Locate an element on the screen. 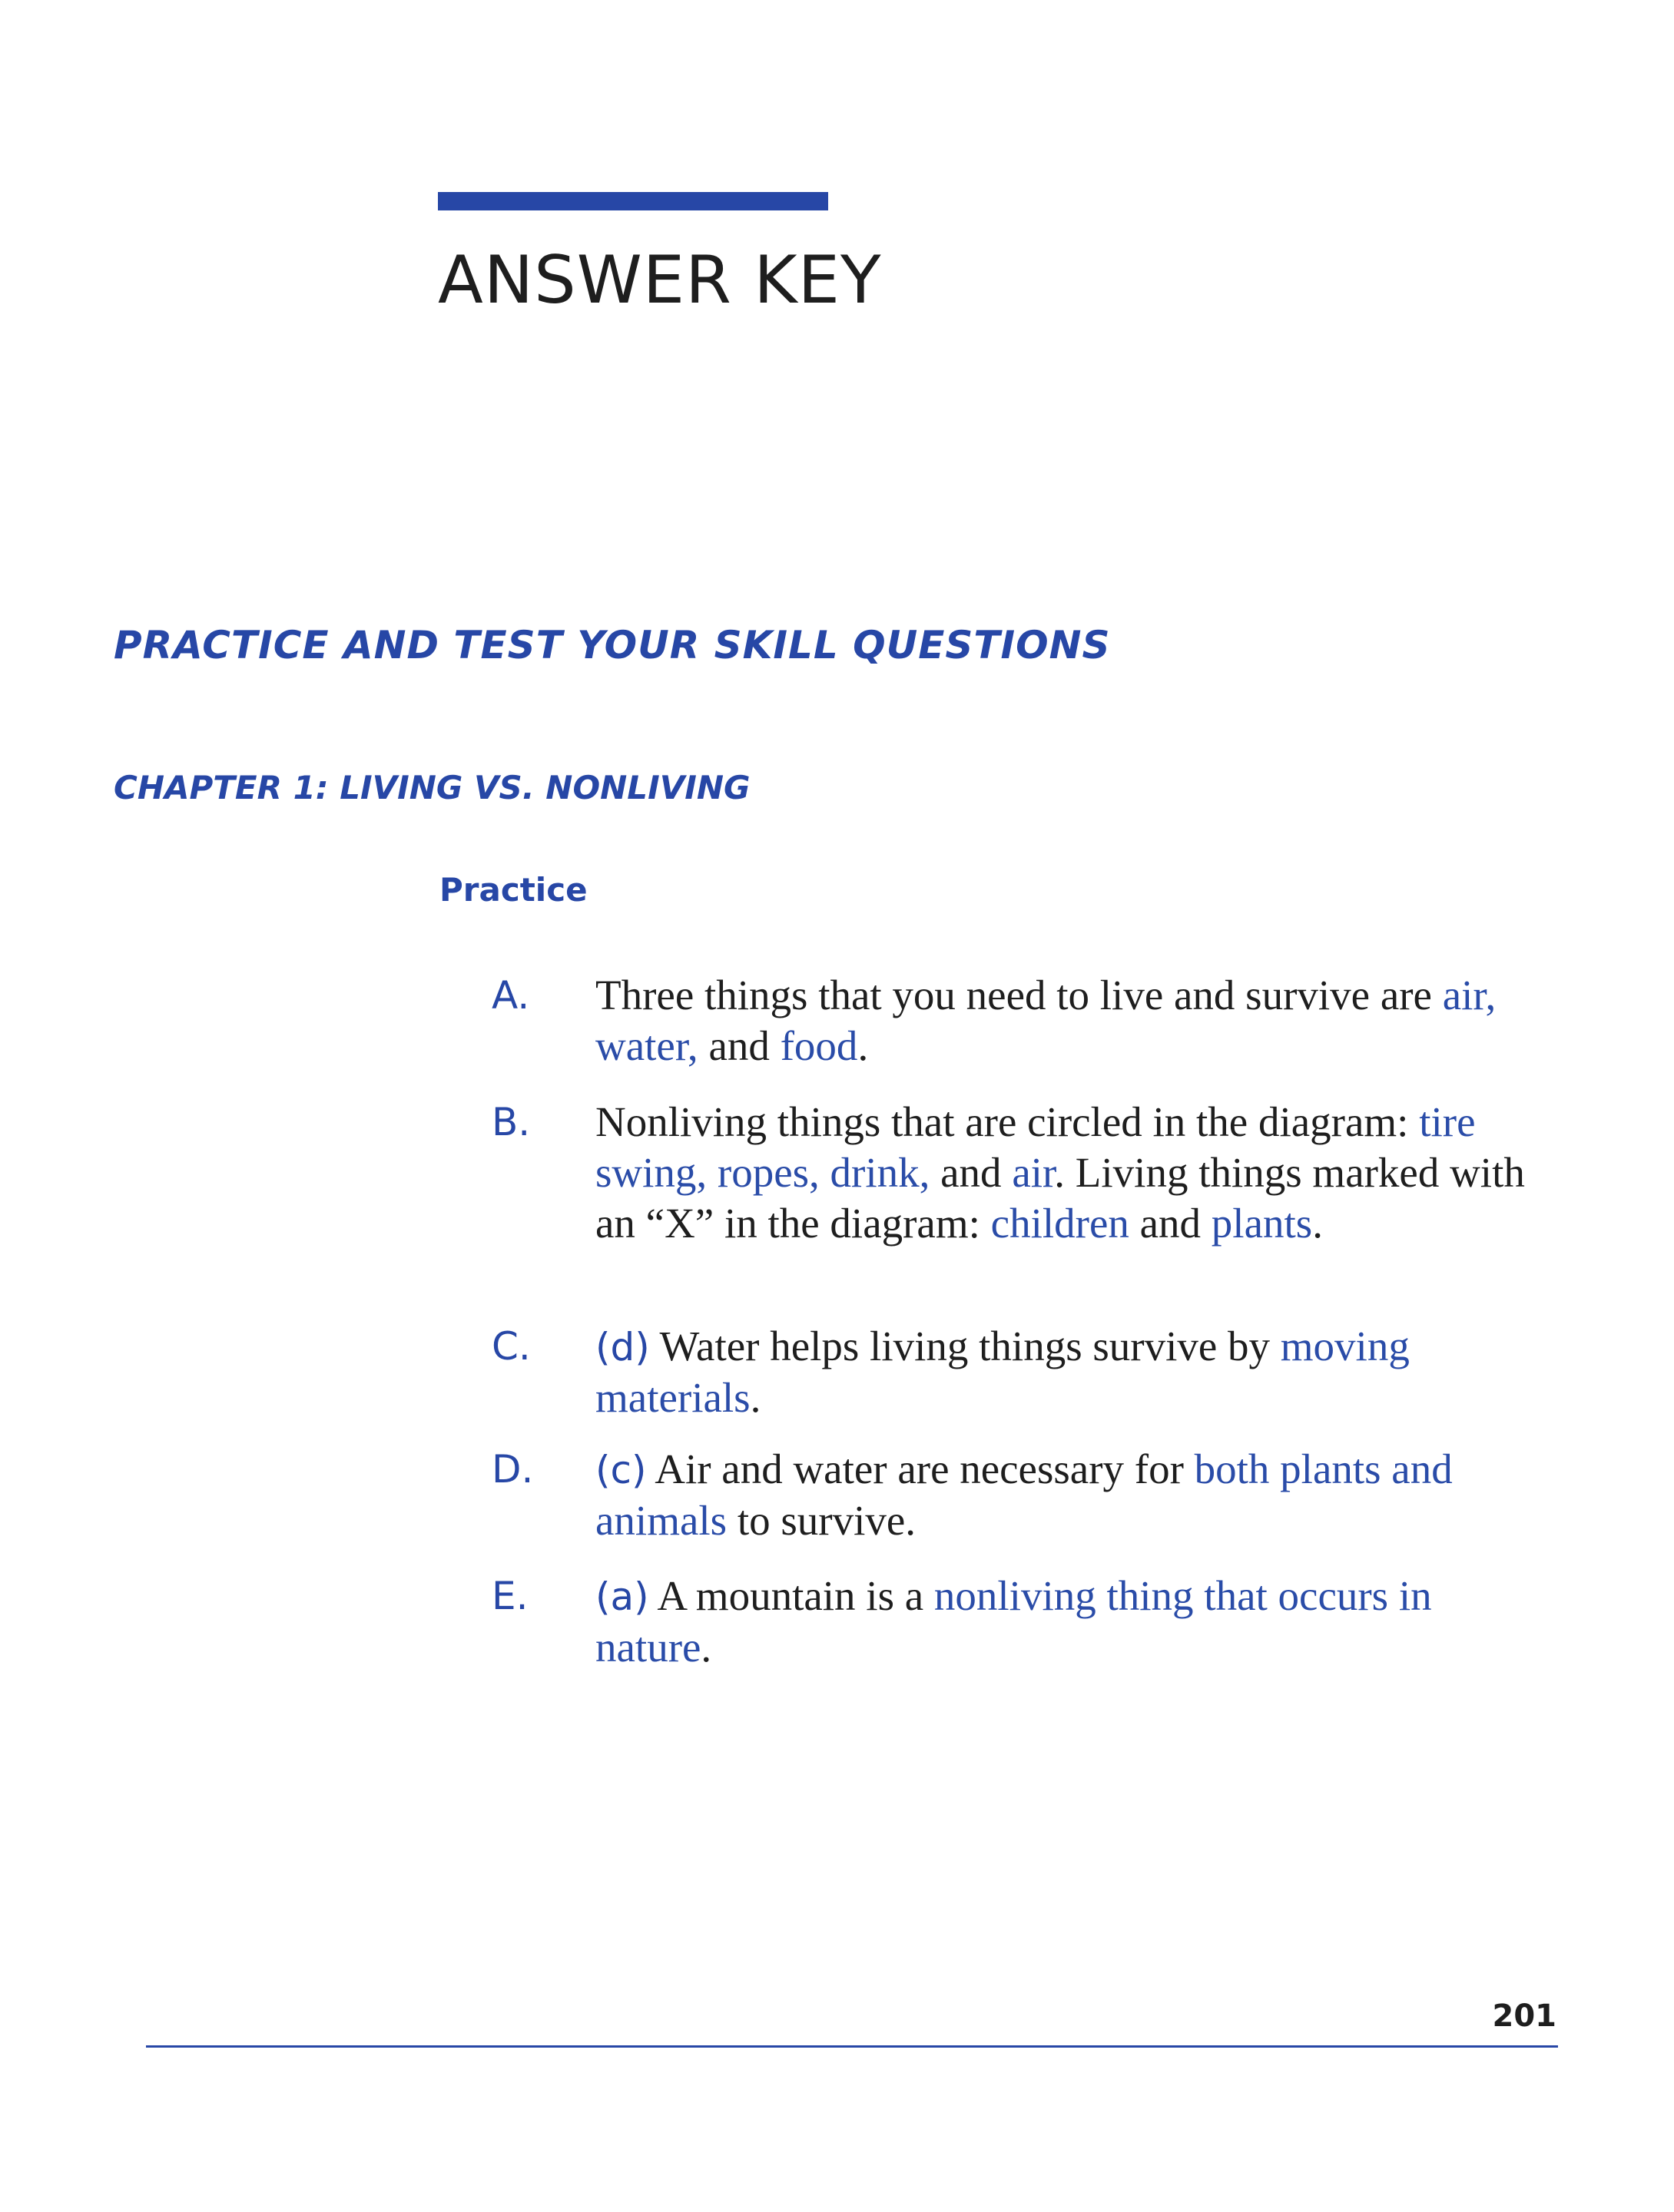 Image resolution: width=1674 pixels, height=2212 pixels. choice-label: (a) is located at coordinates (622, 1597).